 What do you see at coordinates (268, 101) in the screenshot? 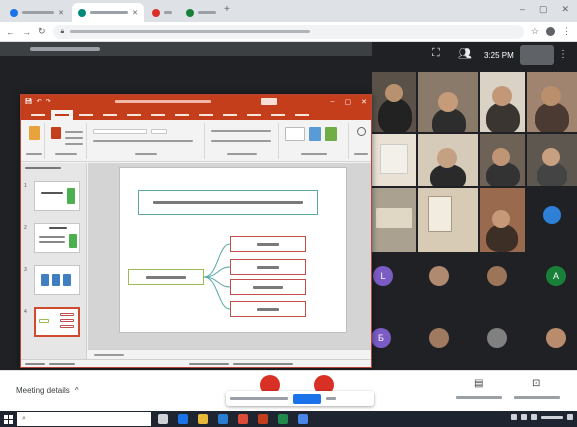
I see `sign-in-button` at bounding box center [268, 101].